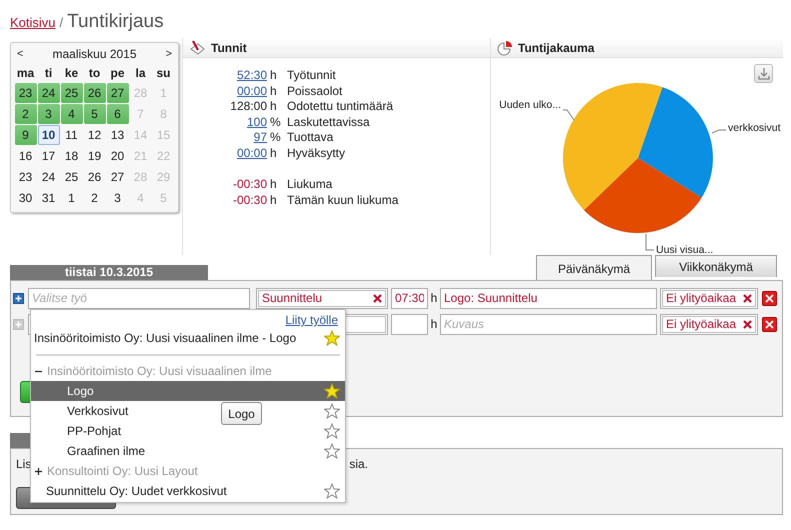 This screenshot has height=530, width=791. What do you see at coordinates (310, 184) in the screenshot?
I see `stat-label: Liukuma` at bounding box center [310, 184].